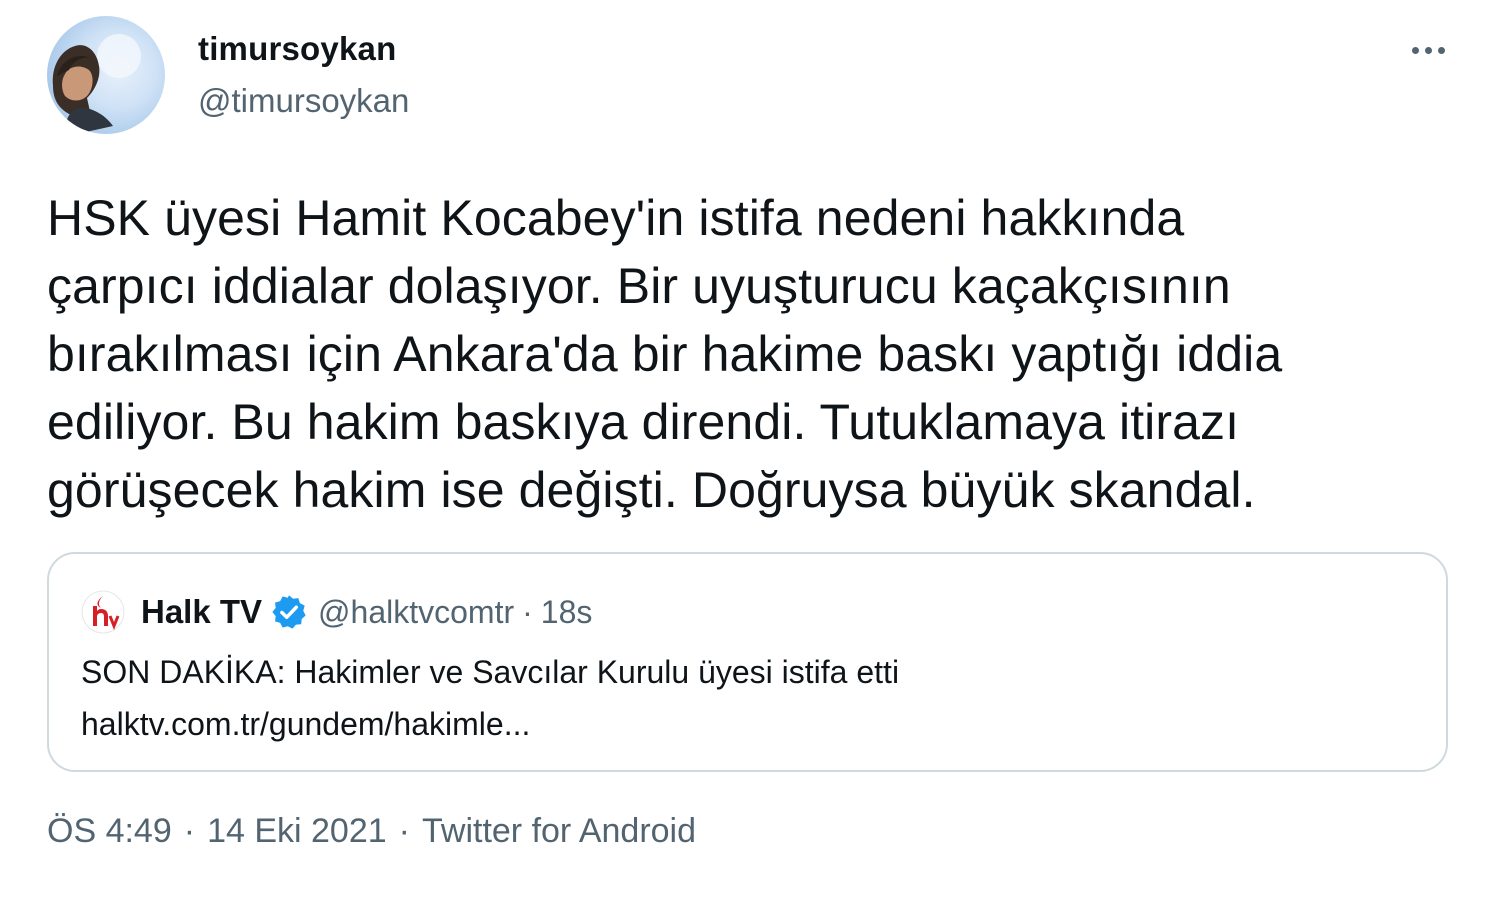 Image resolution: width=1496 pixels, height=900 pixels. Describe the element at coordinates (559, 831) in the screenshot. I see `tweet-source: Twitter for Android` at that location.